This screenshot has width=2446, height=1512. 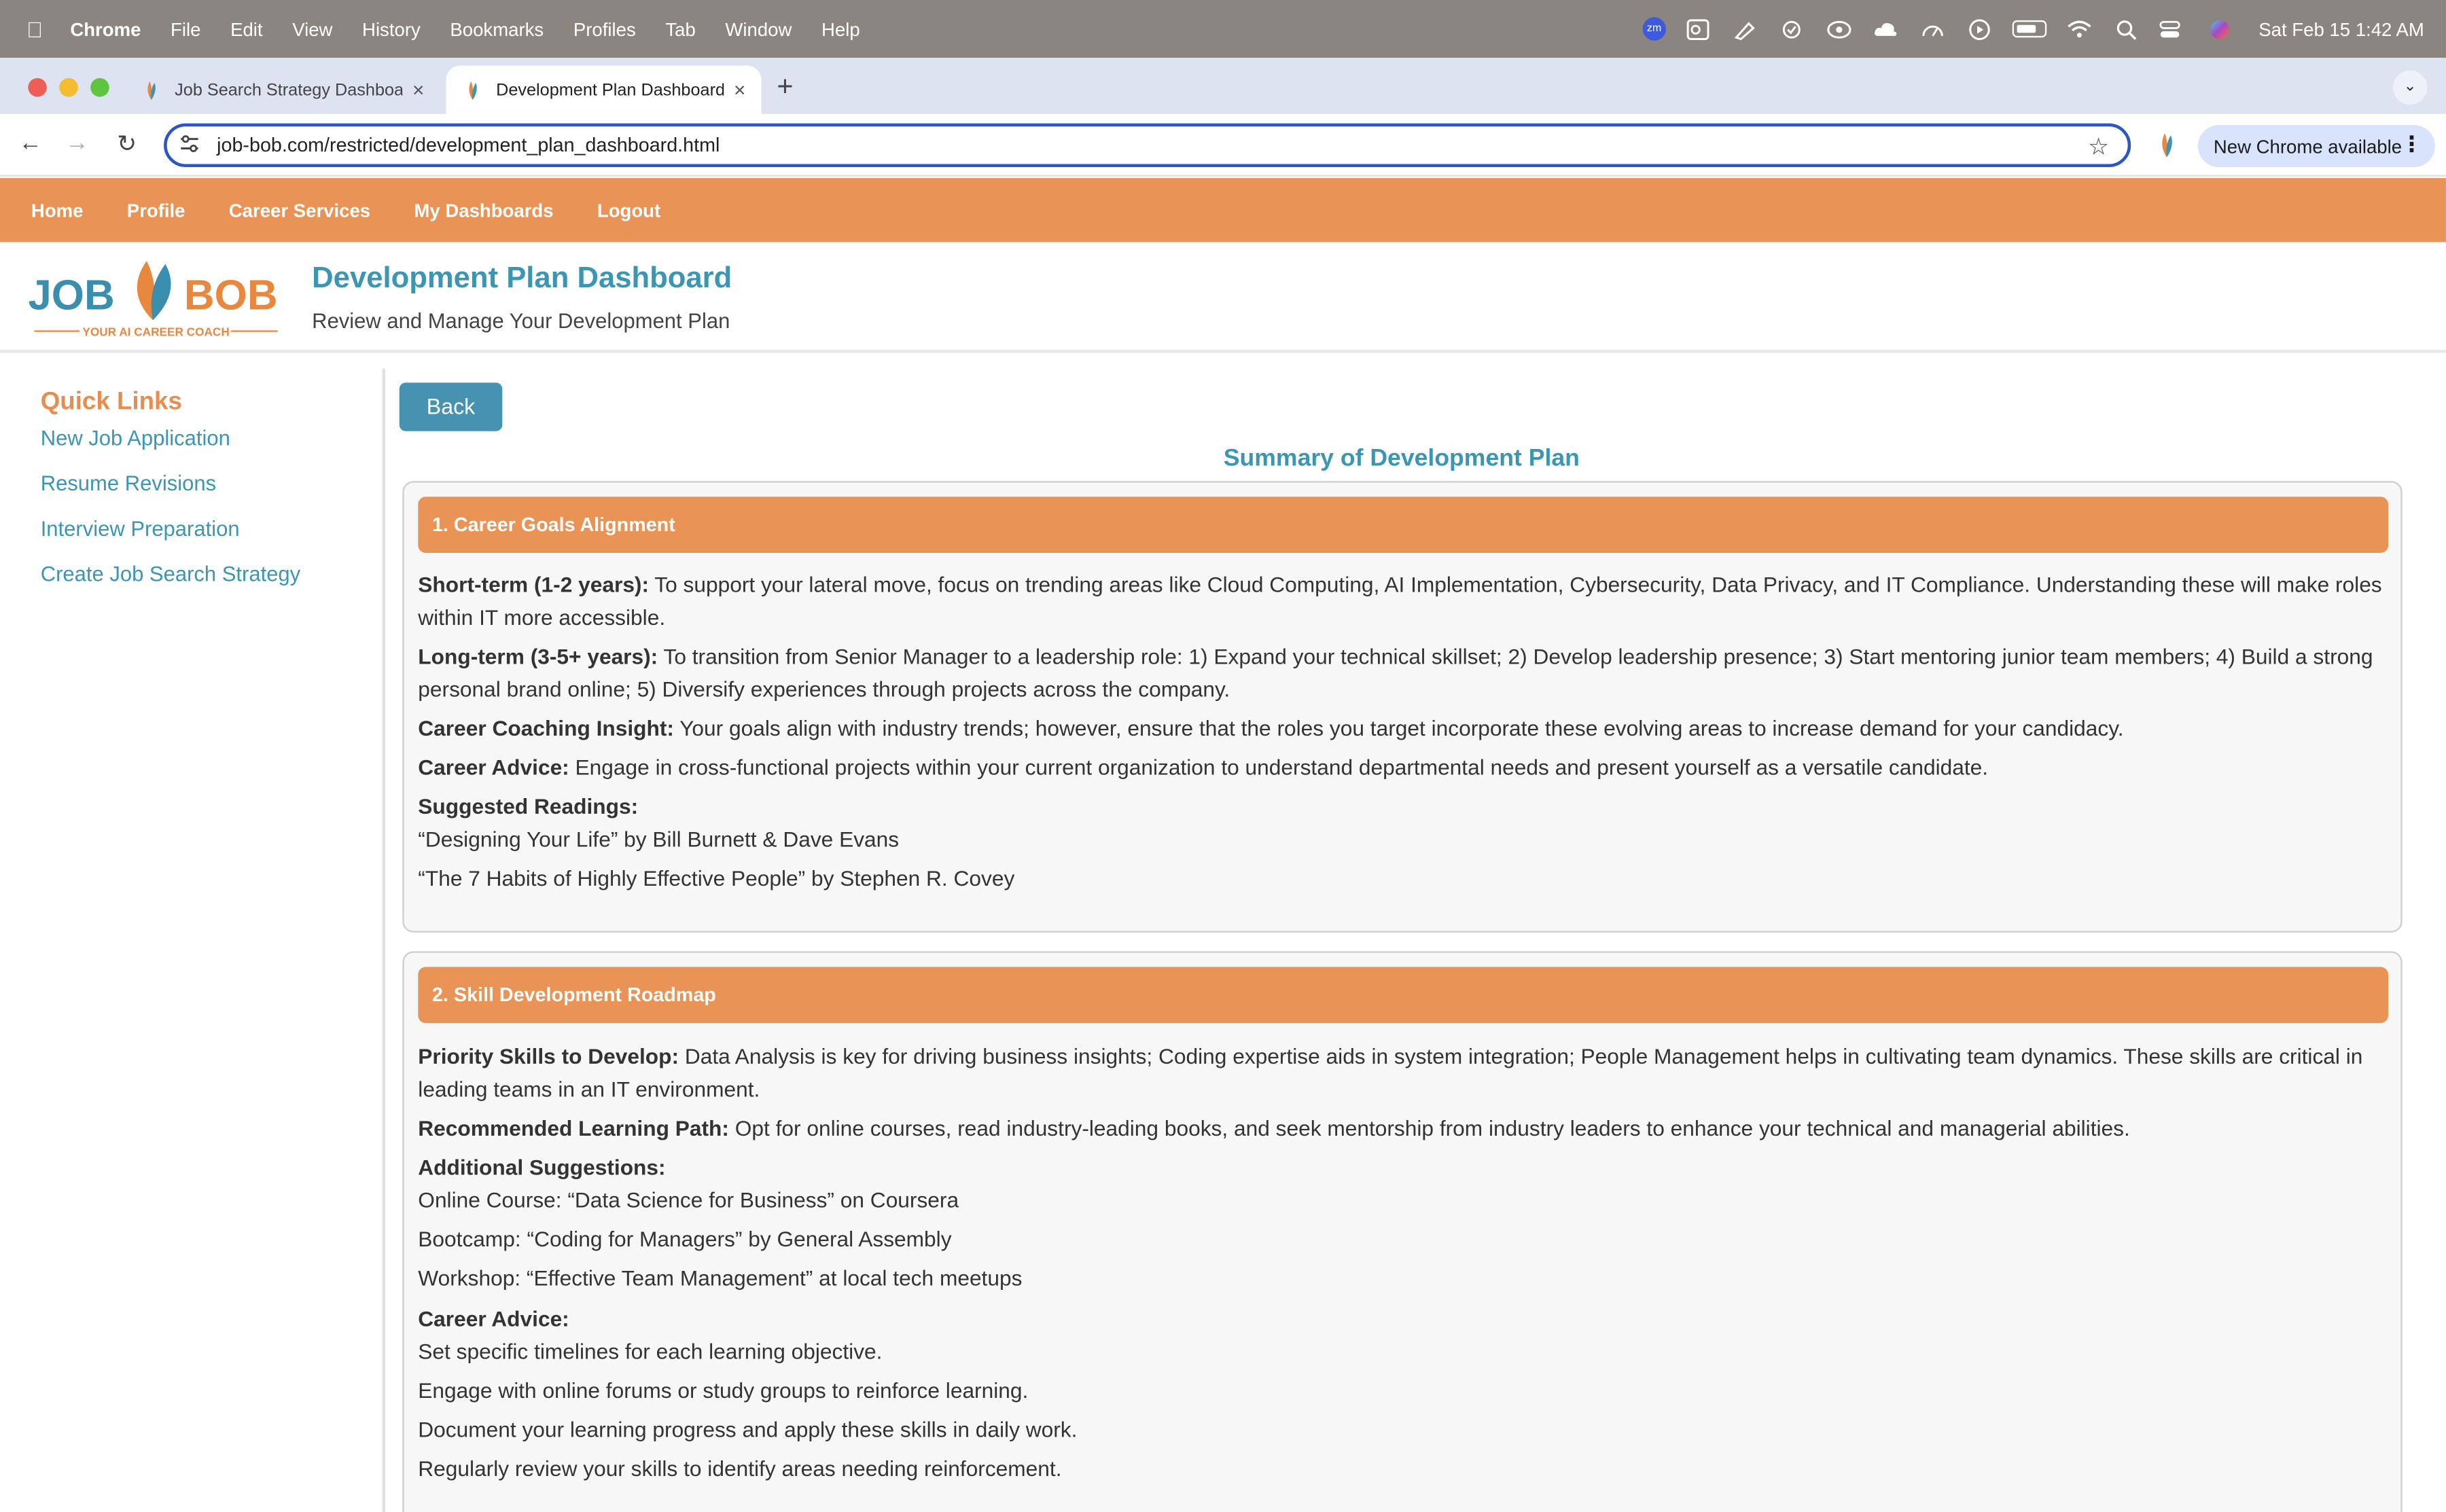 What do you see at coordinates (1839, 28) in the screenshot?
I see `vpn-icon` at bounding box center [1839, 28].